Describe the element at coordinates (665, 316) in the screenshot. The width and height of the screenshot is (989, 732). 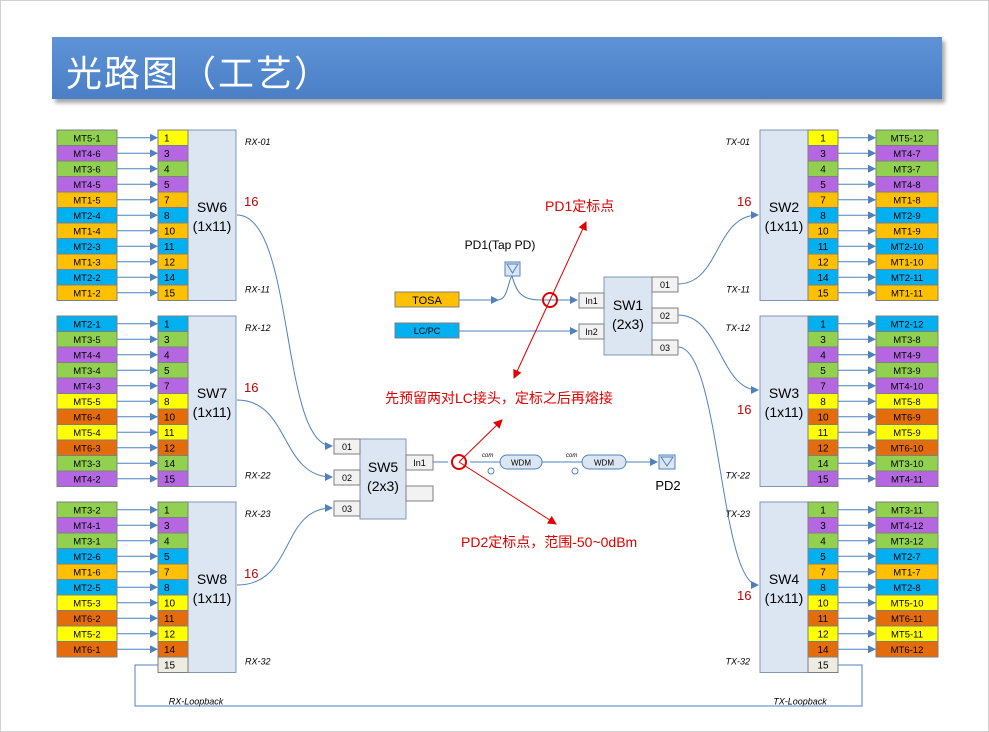
I see `port-number: 02` at that location.